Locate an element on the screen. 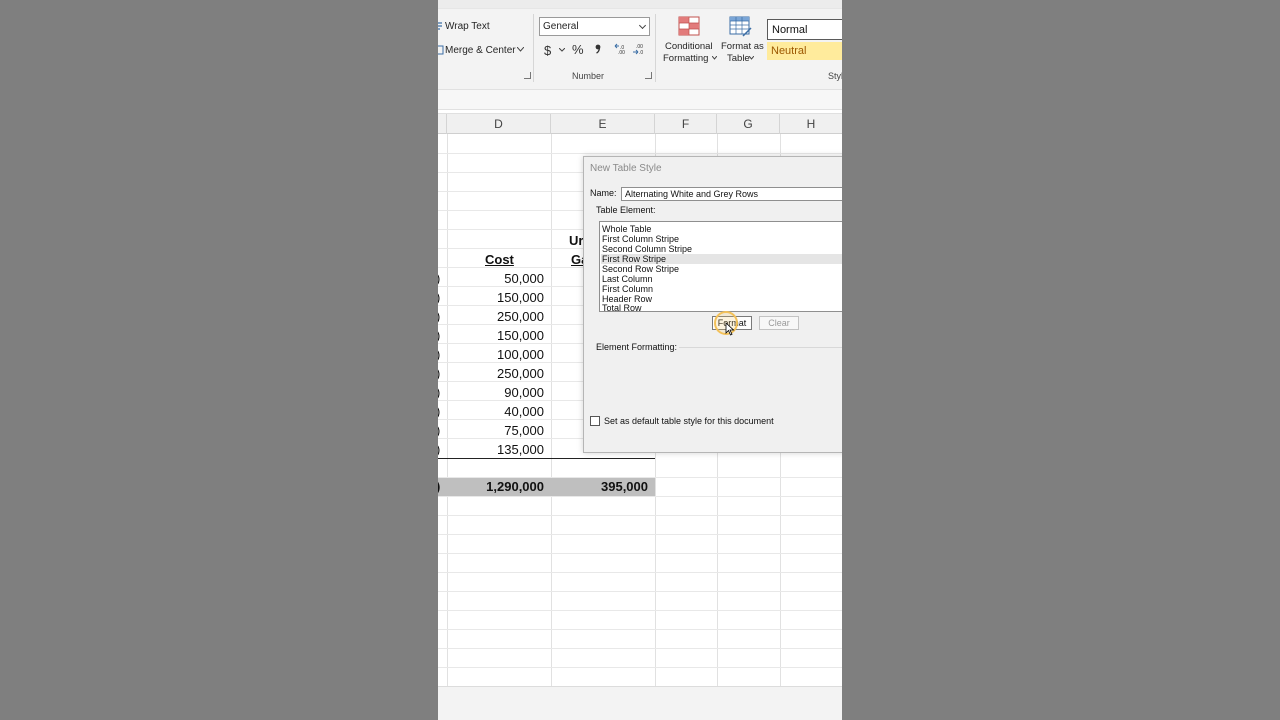 The width and height of the screenshot is (1280, 720). comma-style-icon is located at coordinates (598, 49).